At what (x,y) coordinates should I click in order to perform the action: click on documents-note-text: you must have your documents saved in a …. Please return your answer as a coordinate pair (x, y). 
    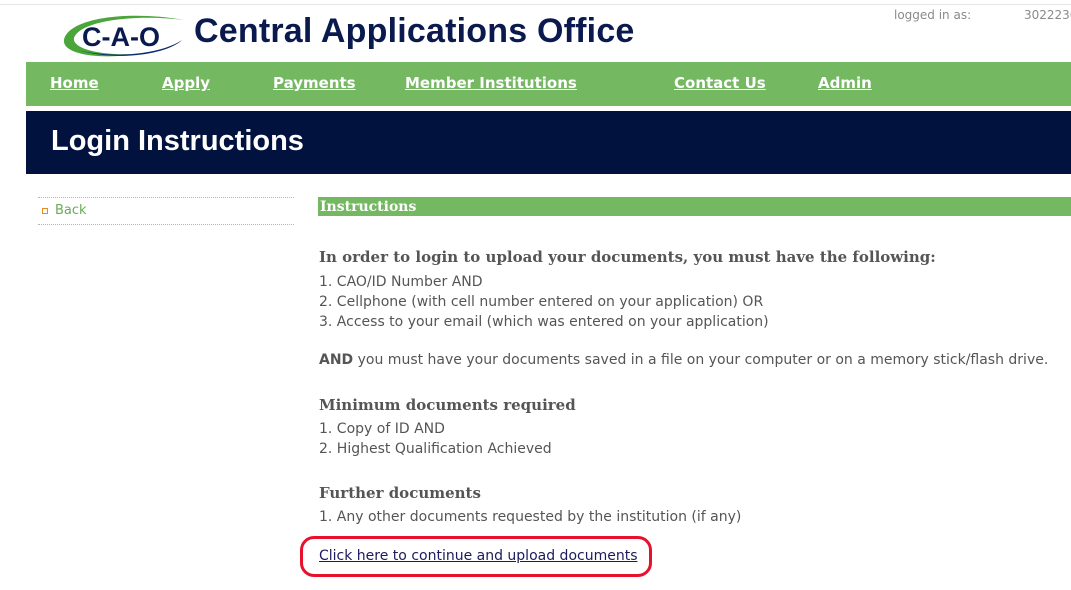
    Looking at the image, I should click on (701, 360).